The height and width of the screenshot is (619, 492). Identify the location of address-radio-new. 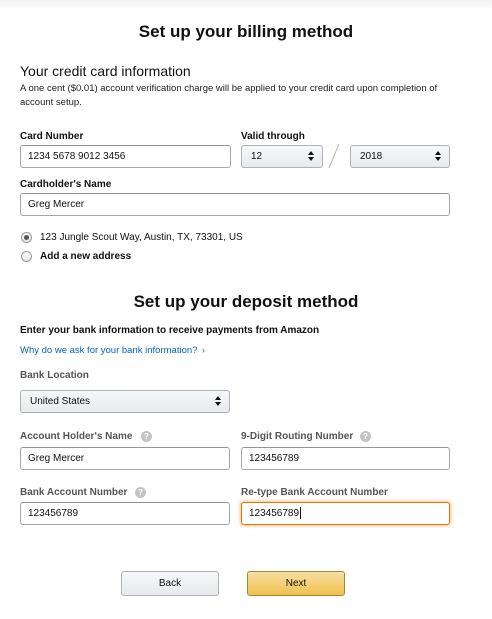
(26, 256).